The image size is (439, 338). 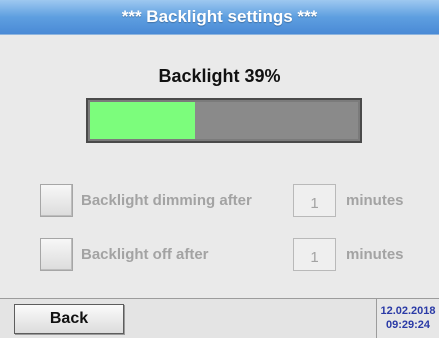 What do you see at coordinates (145, 254) in the screenshot?
I see `off-label: Backlight off after` at bounding box center [145, 254].